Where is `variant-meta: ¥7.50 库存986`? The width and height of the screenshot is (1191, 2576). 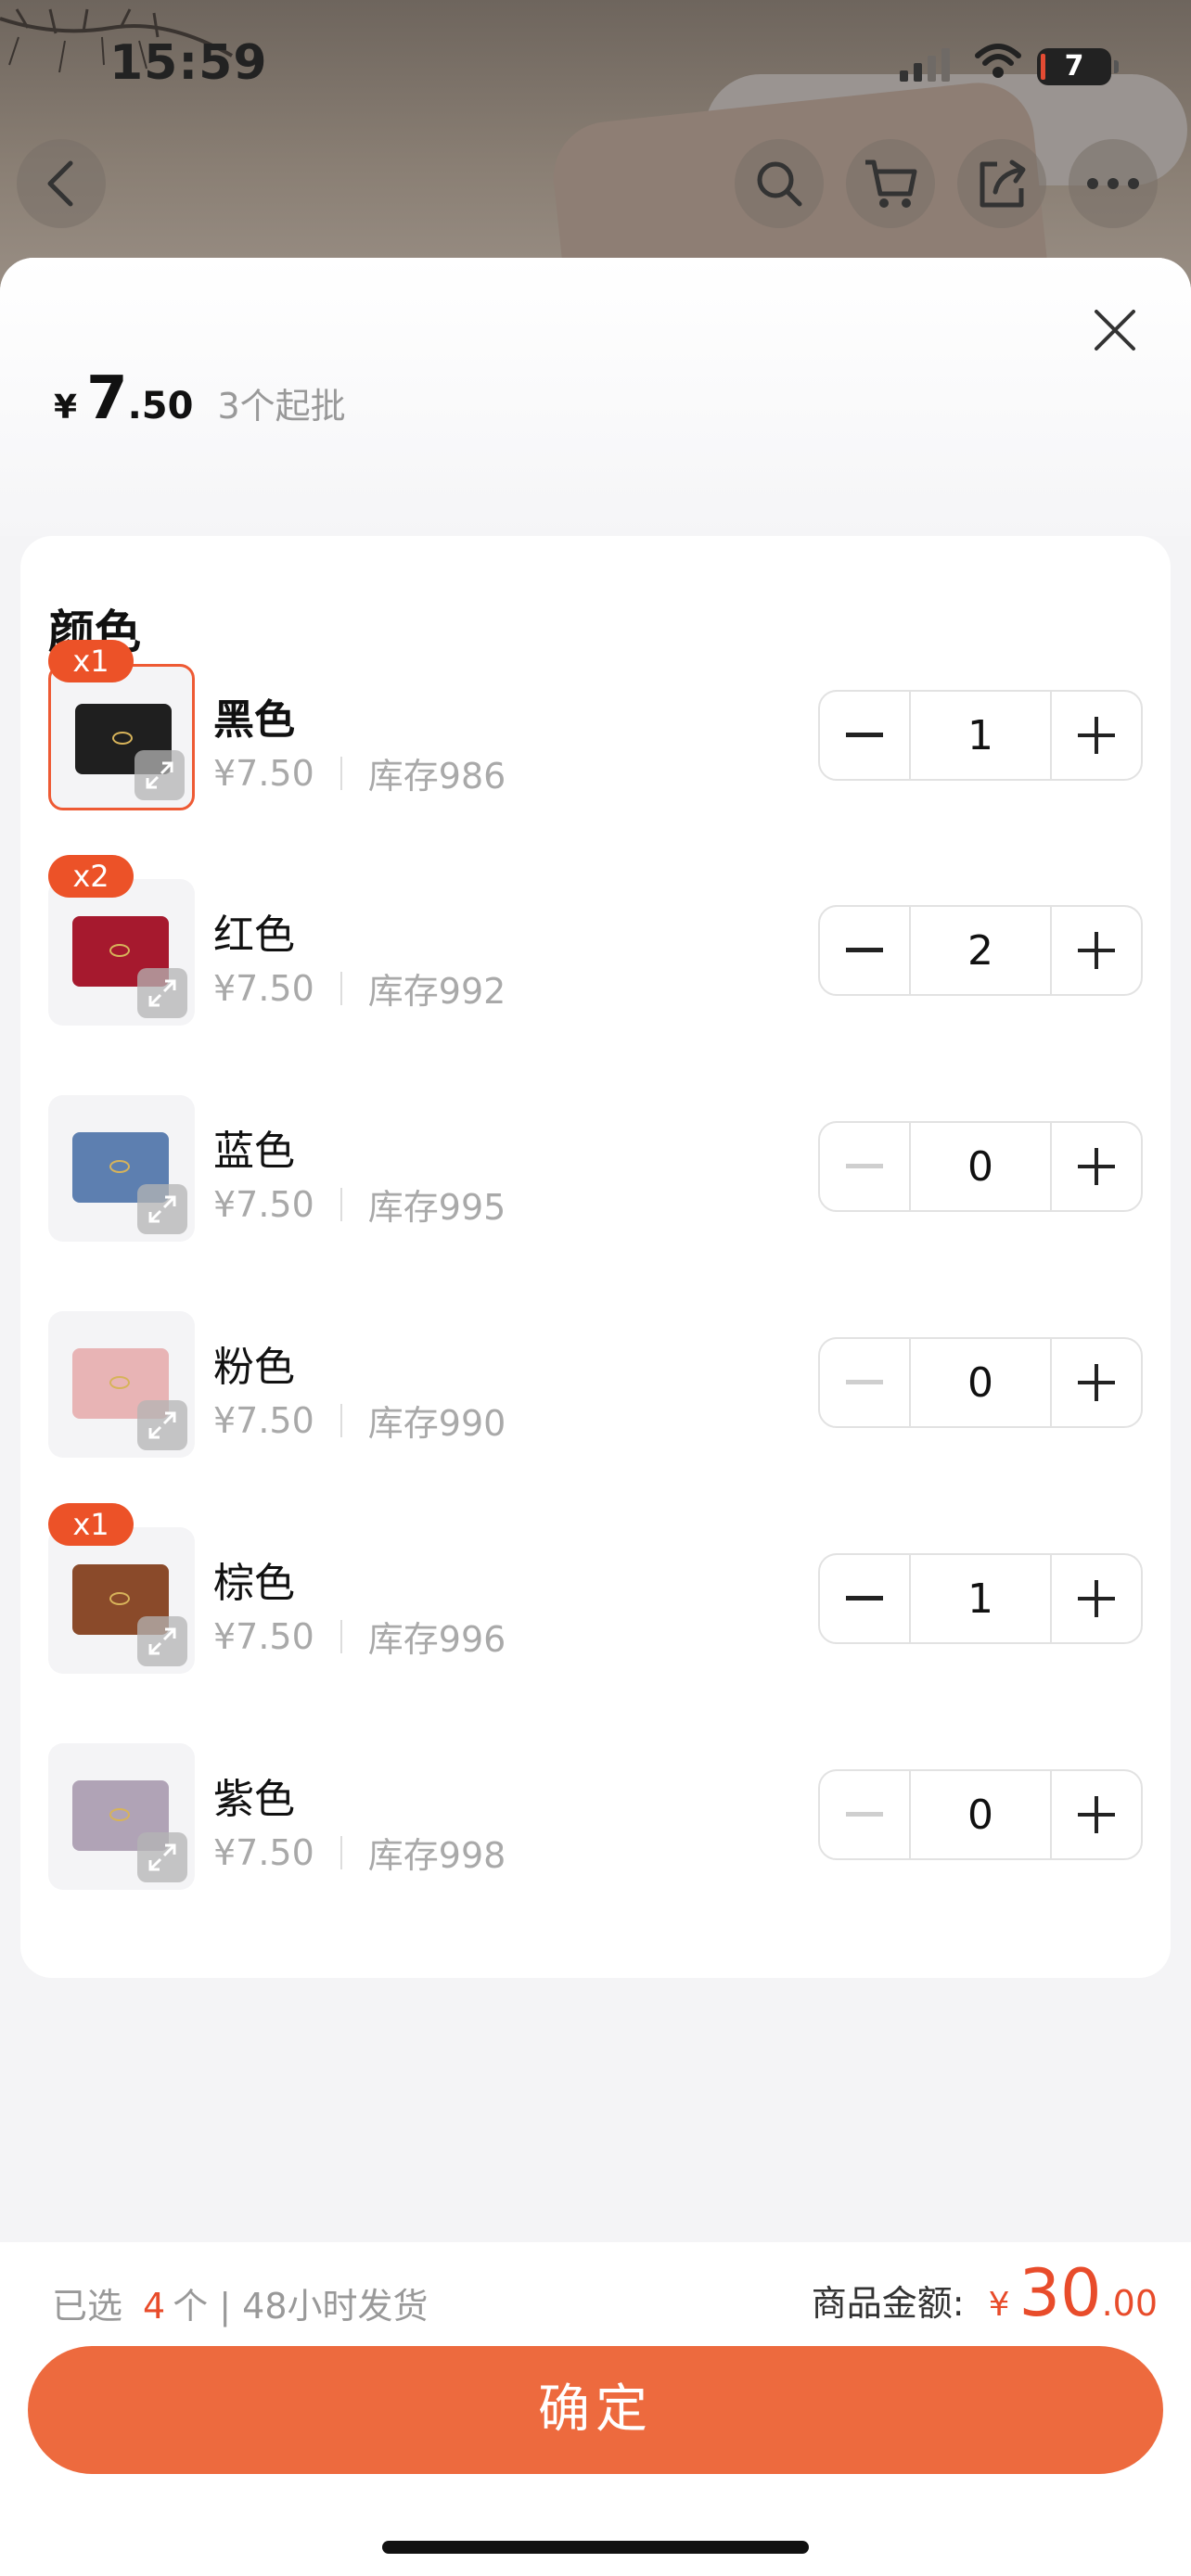
variant-meta: ¥7.50 库存986 is located at coordinates (360, 772).